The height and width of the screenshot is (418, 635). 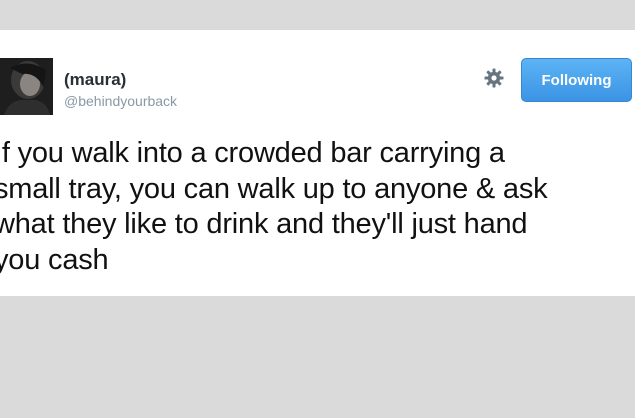 I want to click on following-button: Following, so click(x=576, y=80).